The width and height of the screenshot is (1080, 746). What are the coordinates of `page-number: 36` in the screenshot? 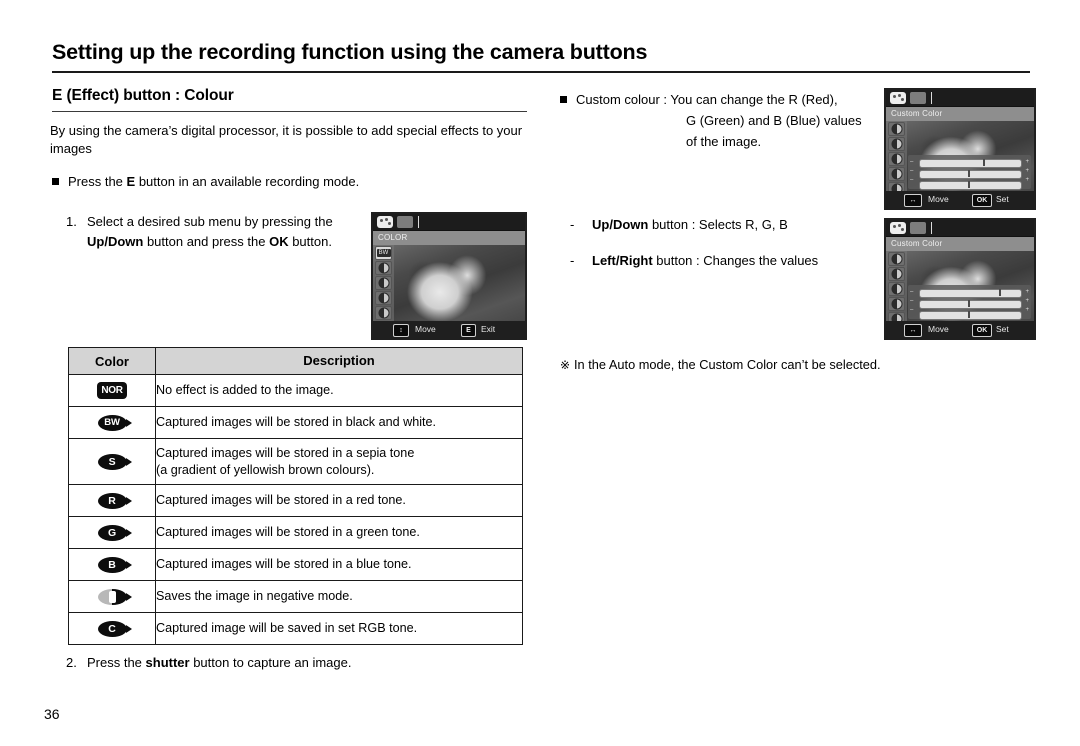 It's located at (52, 714).